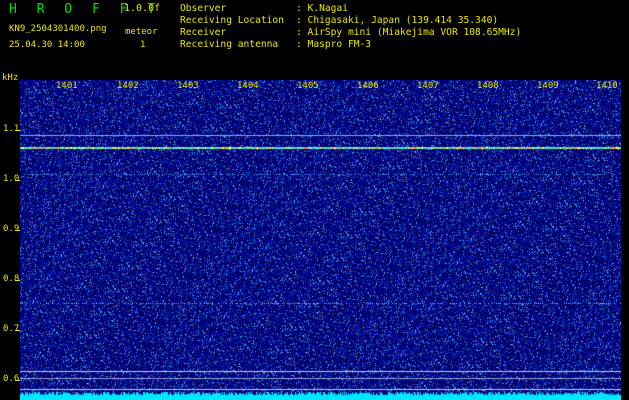 The width and height of the screenshot is (629, 400). Describe the element at coordinates (11, 229) in the screenshot. I see `y-tick-label: 0.9` at that location.